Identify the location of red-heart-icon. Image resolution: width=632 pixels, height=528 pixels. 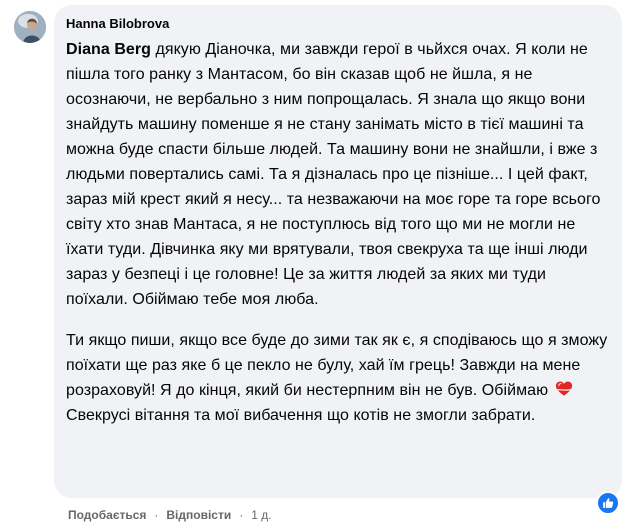
(563, 388).